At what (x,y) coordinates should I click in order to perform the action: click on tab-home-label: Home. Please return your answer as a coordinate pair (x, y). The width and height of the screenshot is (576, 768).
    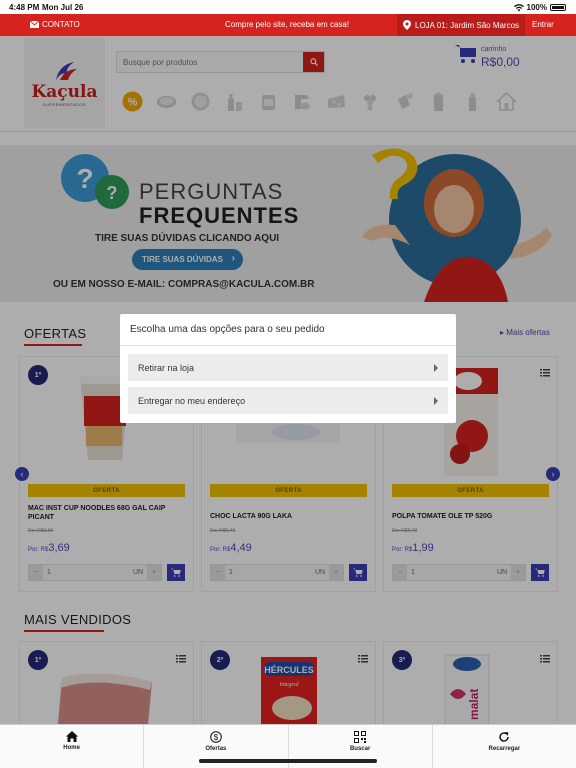
    Looking at the image, I should click on (71, 748).